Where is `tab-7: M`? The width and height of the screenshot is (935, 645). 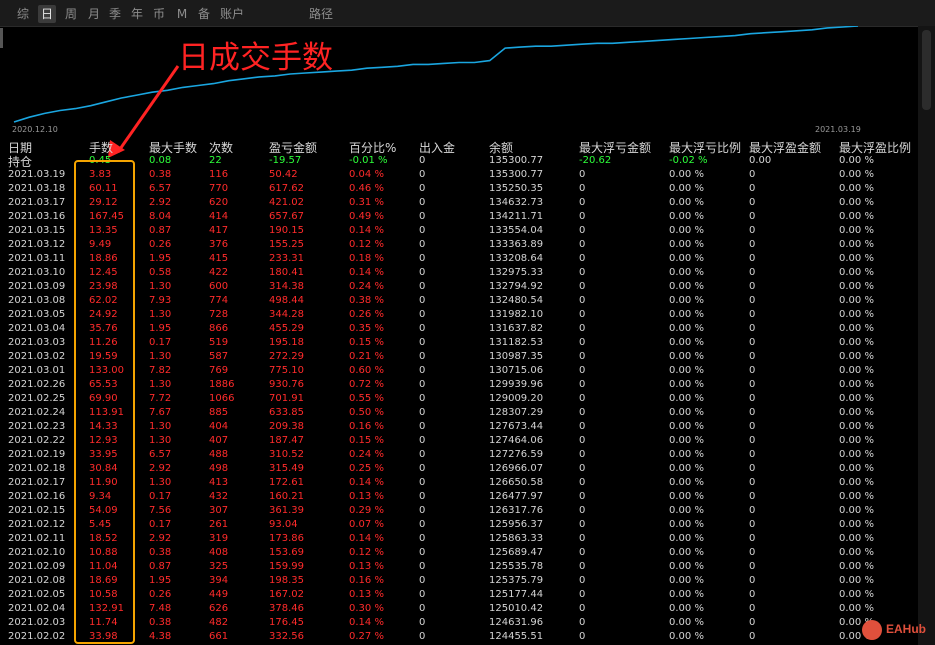
tab-7: M is located at coordinates (182, 14).